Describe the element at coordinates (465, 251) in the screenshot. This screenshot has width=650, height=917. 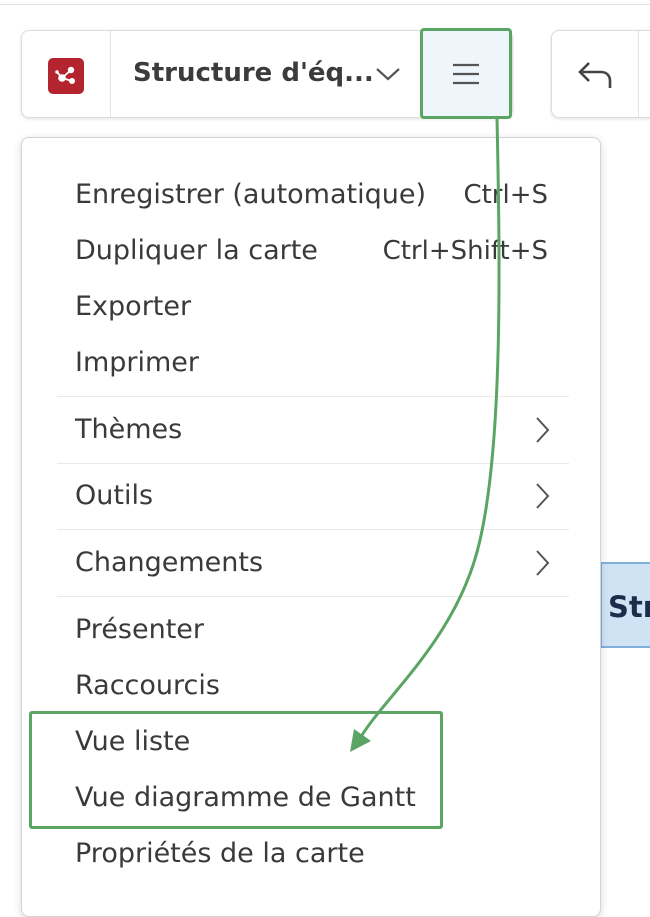
I see `shortcut-duplicate: Ctrl+Shift+S` at that location.